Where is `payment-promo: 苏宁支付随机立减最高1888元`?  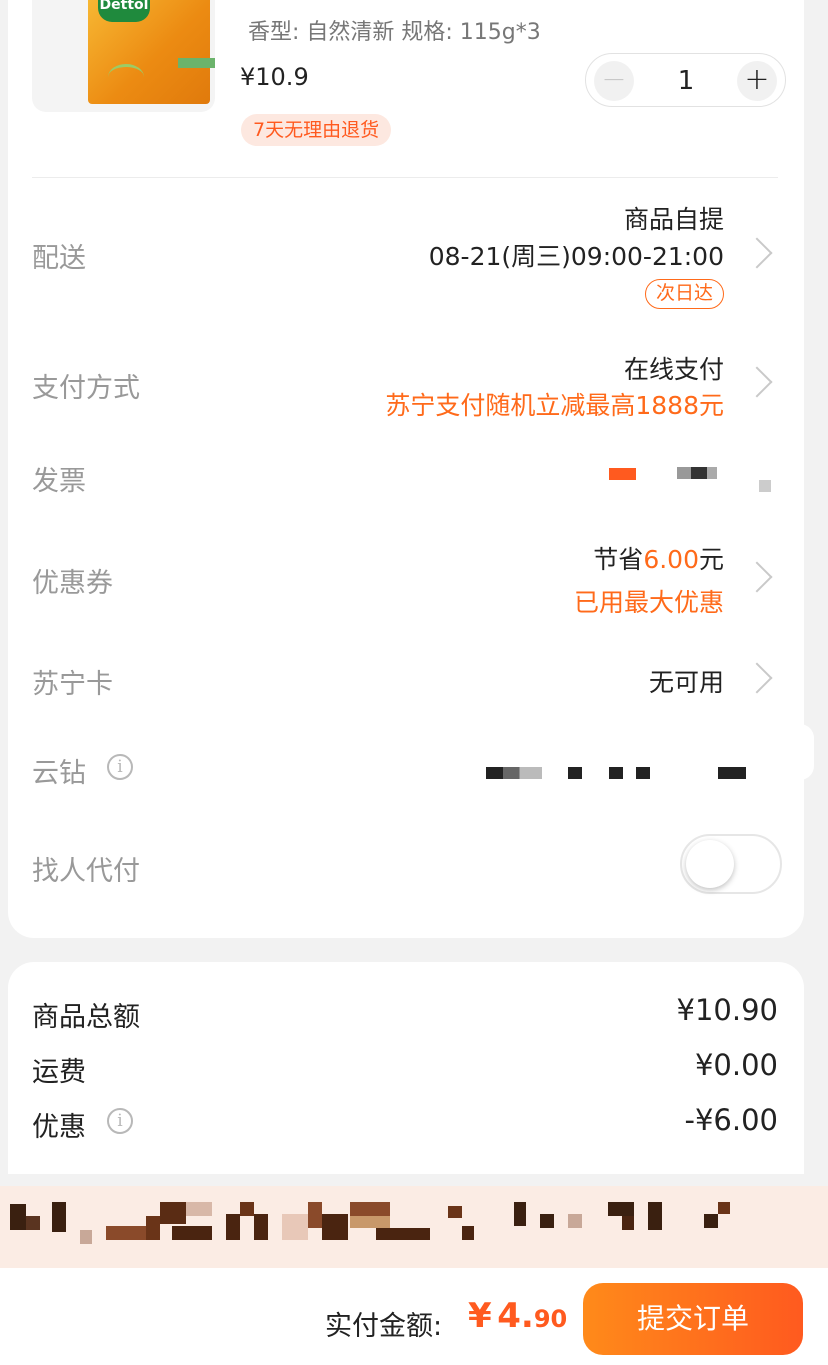 payment-promo: 苏宁支付随机立减最高1888元 is located at coordinates (554, 404).